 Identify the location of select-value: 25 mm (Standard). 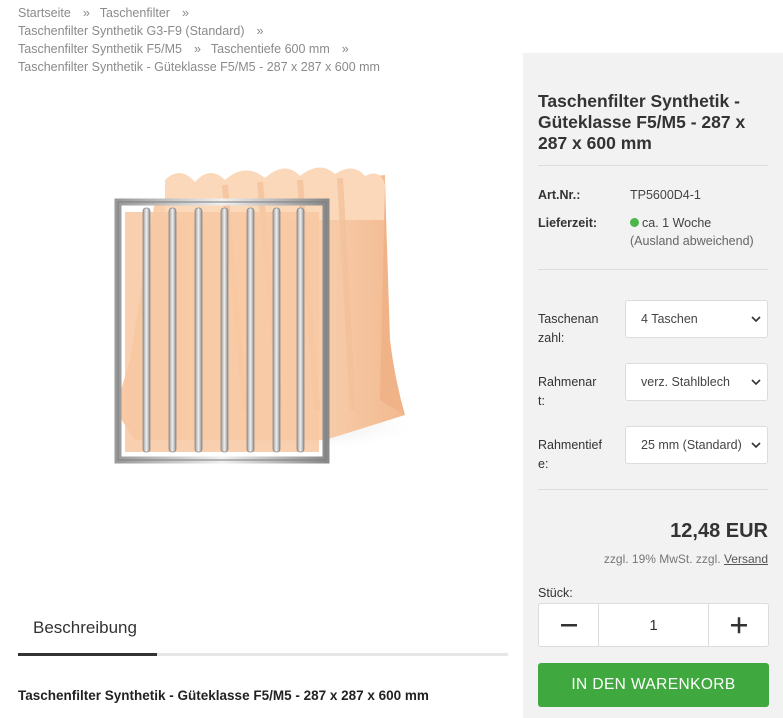
(691, 445).